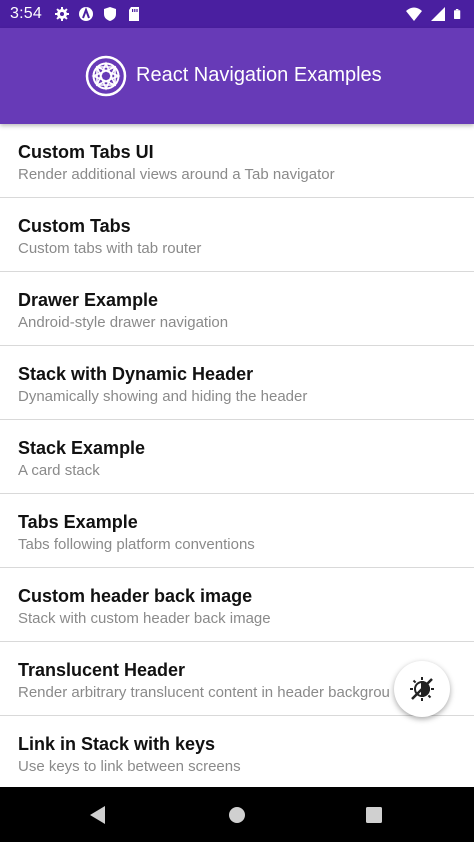  Describe the element at coordinates (144, 618) in the screenshot. I see `list-item-subtitle: Stack with custom header back image` at that location.